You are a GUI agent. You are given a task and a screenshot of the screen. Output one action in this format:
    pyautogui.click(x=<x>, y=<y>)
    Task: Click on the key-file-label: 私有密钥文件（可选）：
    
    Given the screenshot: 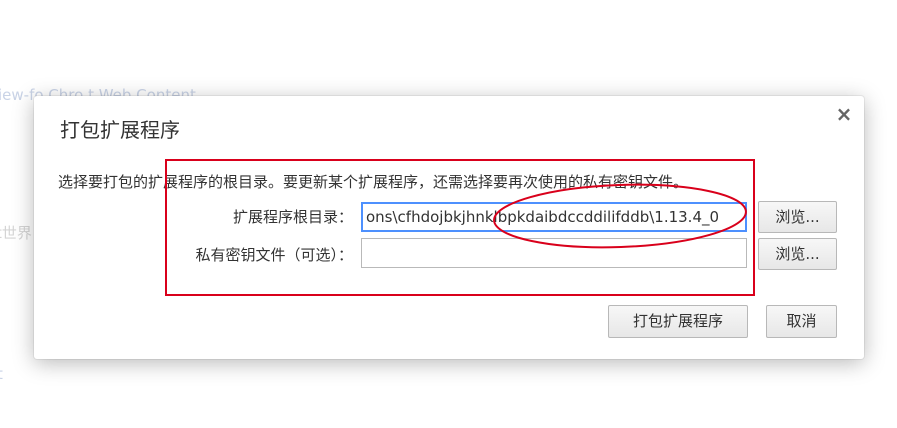 What is the action you would take?
    pyautogui.click(x=274, y=255)
    